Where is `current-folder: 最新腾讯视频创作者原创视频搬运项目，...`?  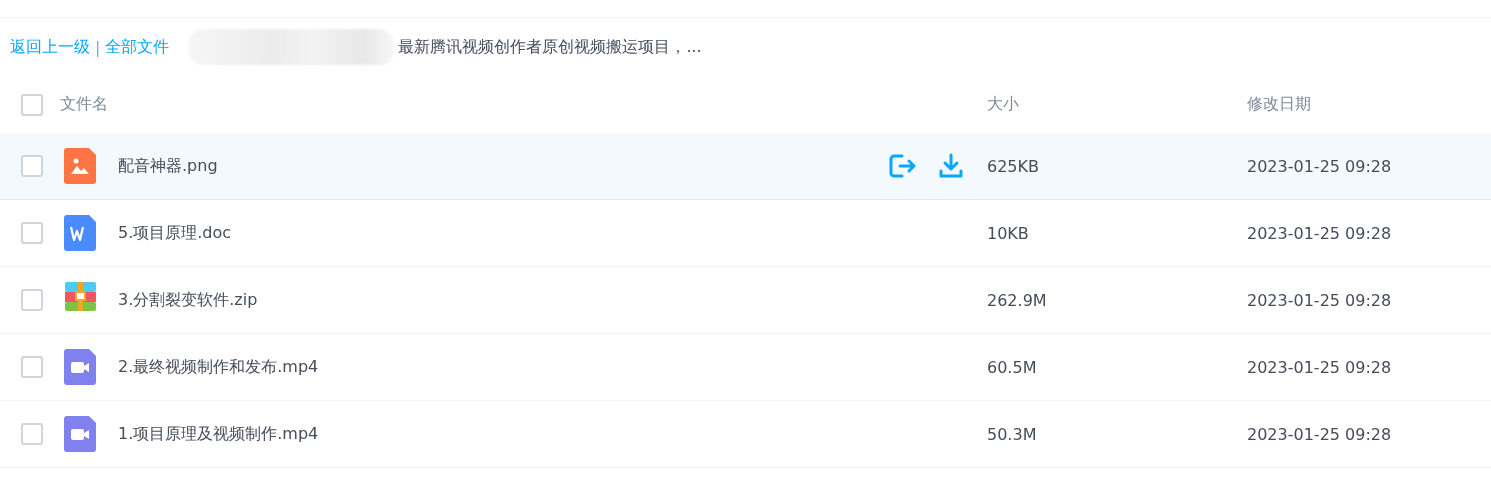
current-folder: 最新腾讯视频创作者原创视频搬运项目，... is located at coordinates (550, 47).